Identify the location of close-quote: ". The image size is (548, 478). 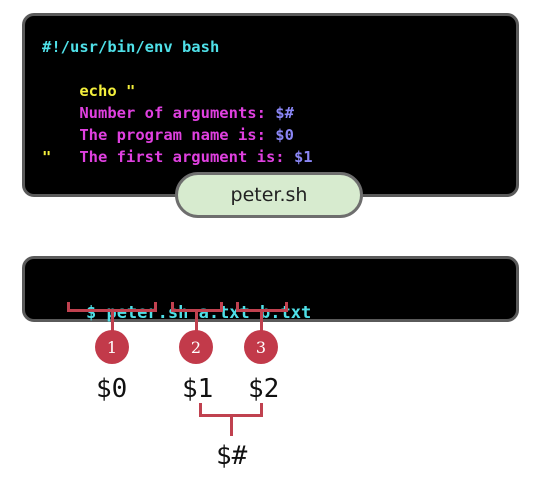
(47, 157).